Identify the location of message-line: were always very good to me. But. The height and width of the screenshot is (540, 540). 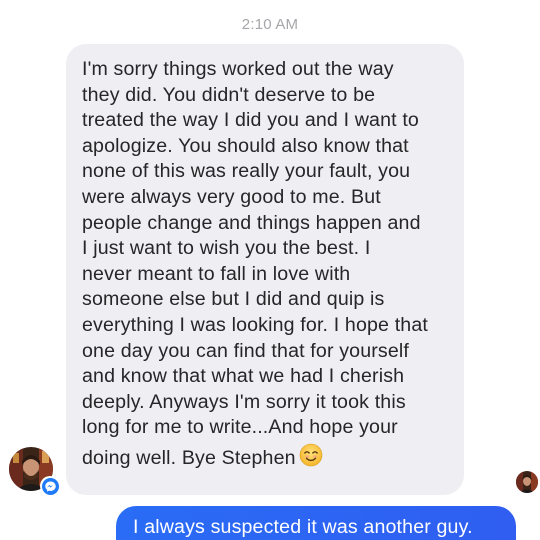
(231, 196).